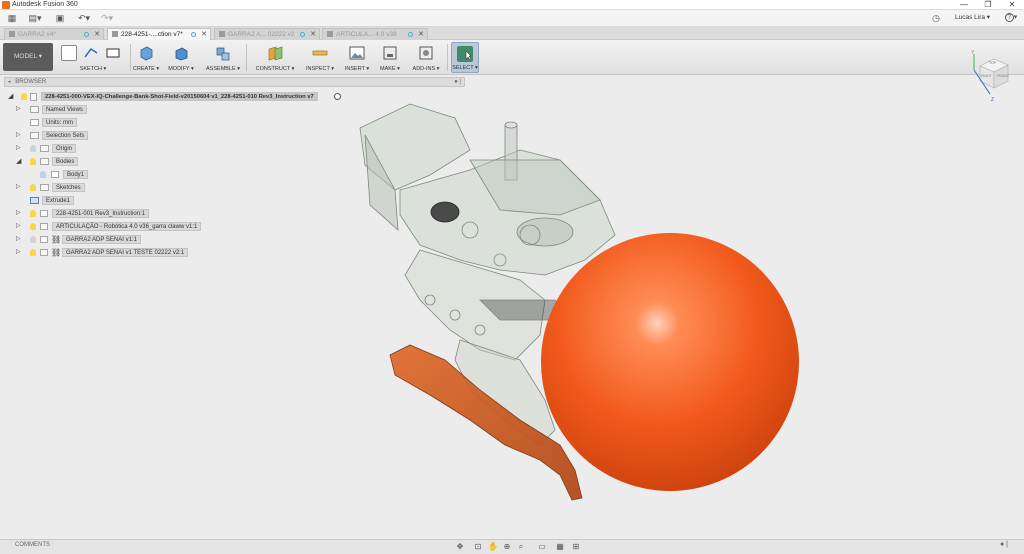 The height and width of the screenshot is (554, 1024). I want to click on browser-item-garra2: ▷ ⛓ GARRA2 ADP SENAI v1:1, so click(166, 239).